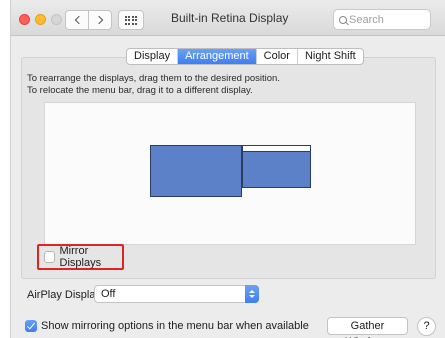  I want to click on grid-icon, so click(131, 20).